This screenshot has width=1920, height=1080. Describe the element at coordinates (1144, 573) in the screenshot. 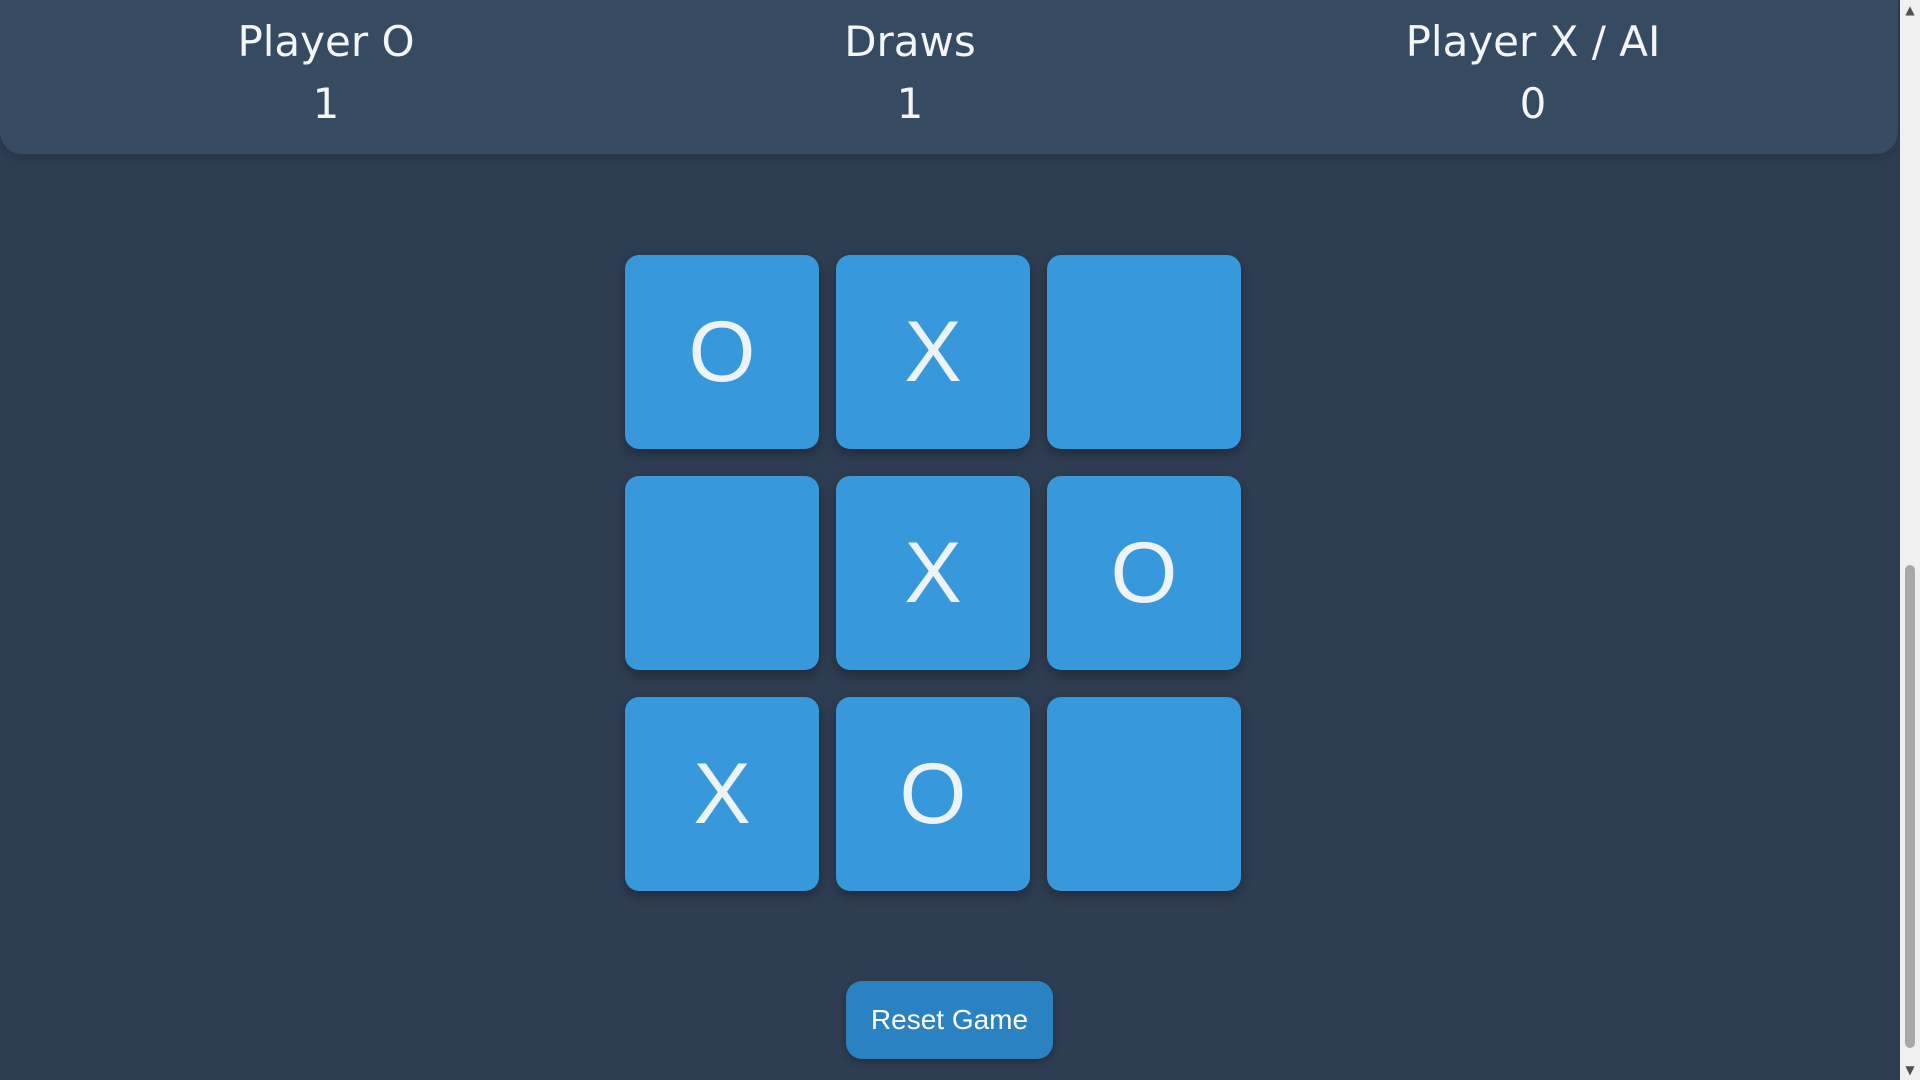

I see `board-cell-6: O` at that location.